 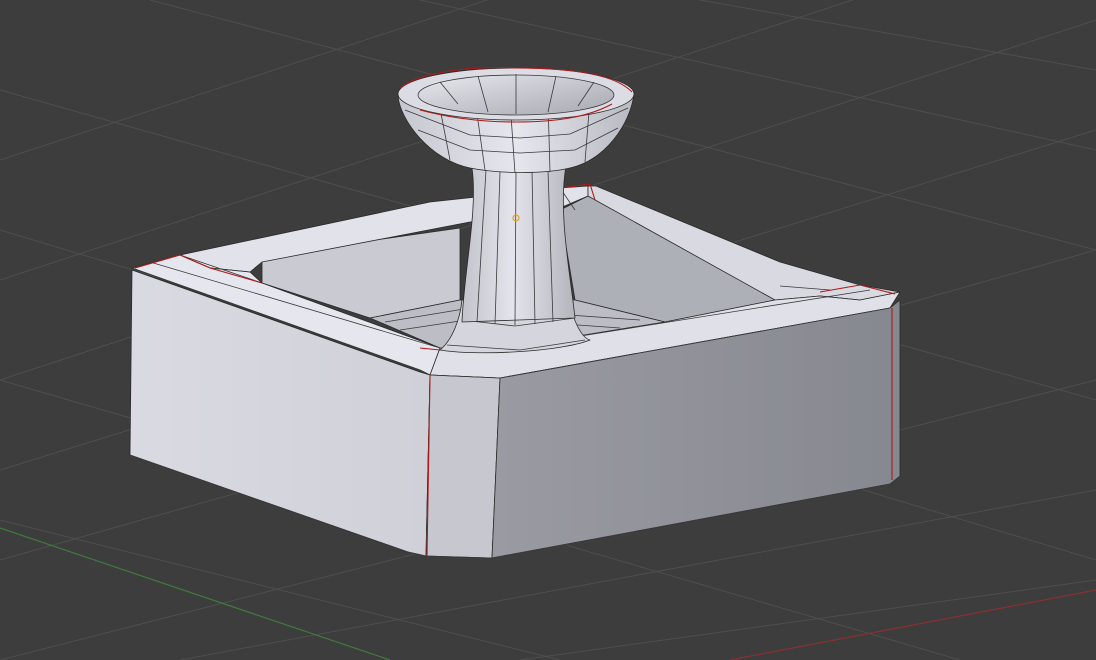 I want to click on pillar-shaft, so click(x=518, y=244).